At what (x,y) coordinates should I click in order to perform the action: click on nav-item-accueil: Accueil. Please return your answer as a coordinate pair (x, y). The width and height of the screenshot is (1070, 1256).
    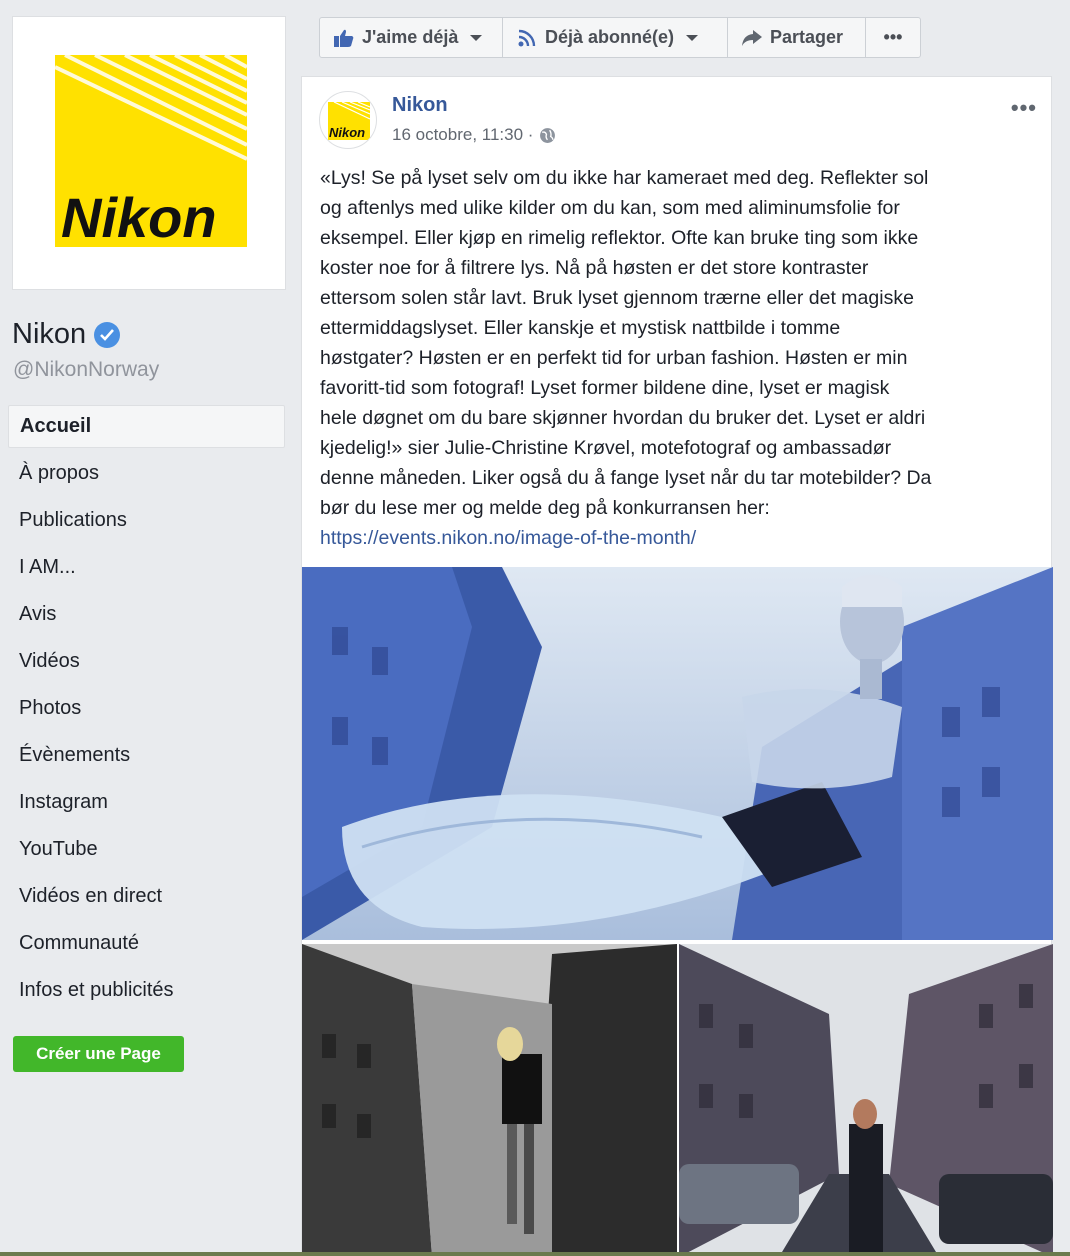
    Looking at the image, I should click on (146, 426).